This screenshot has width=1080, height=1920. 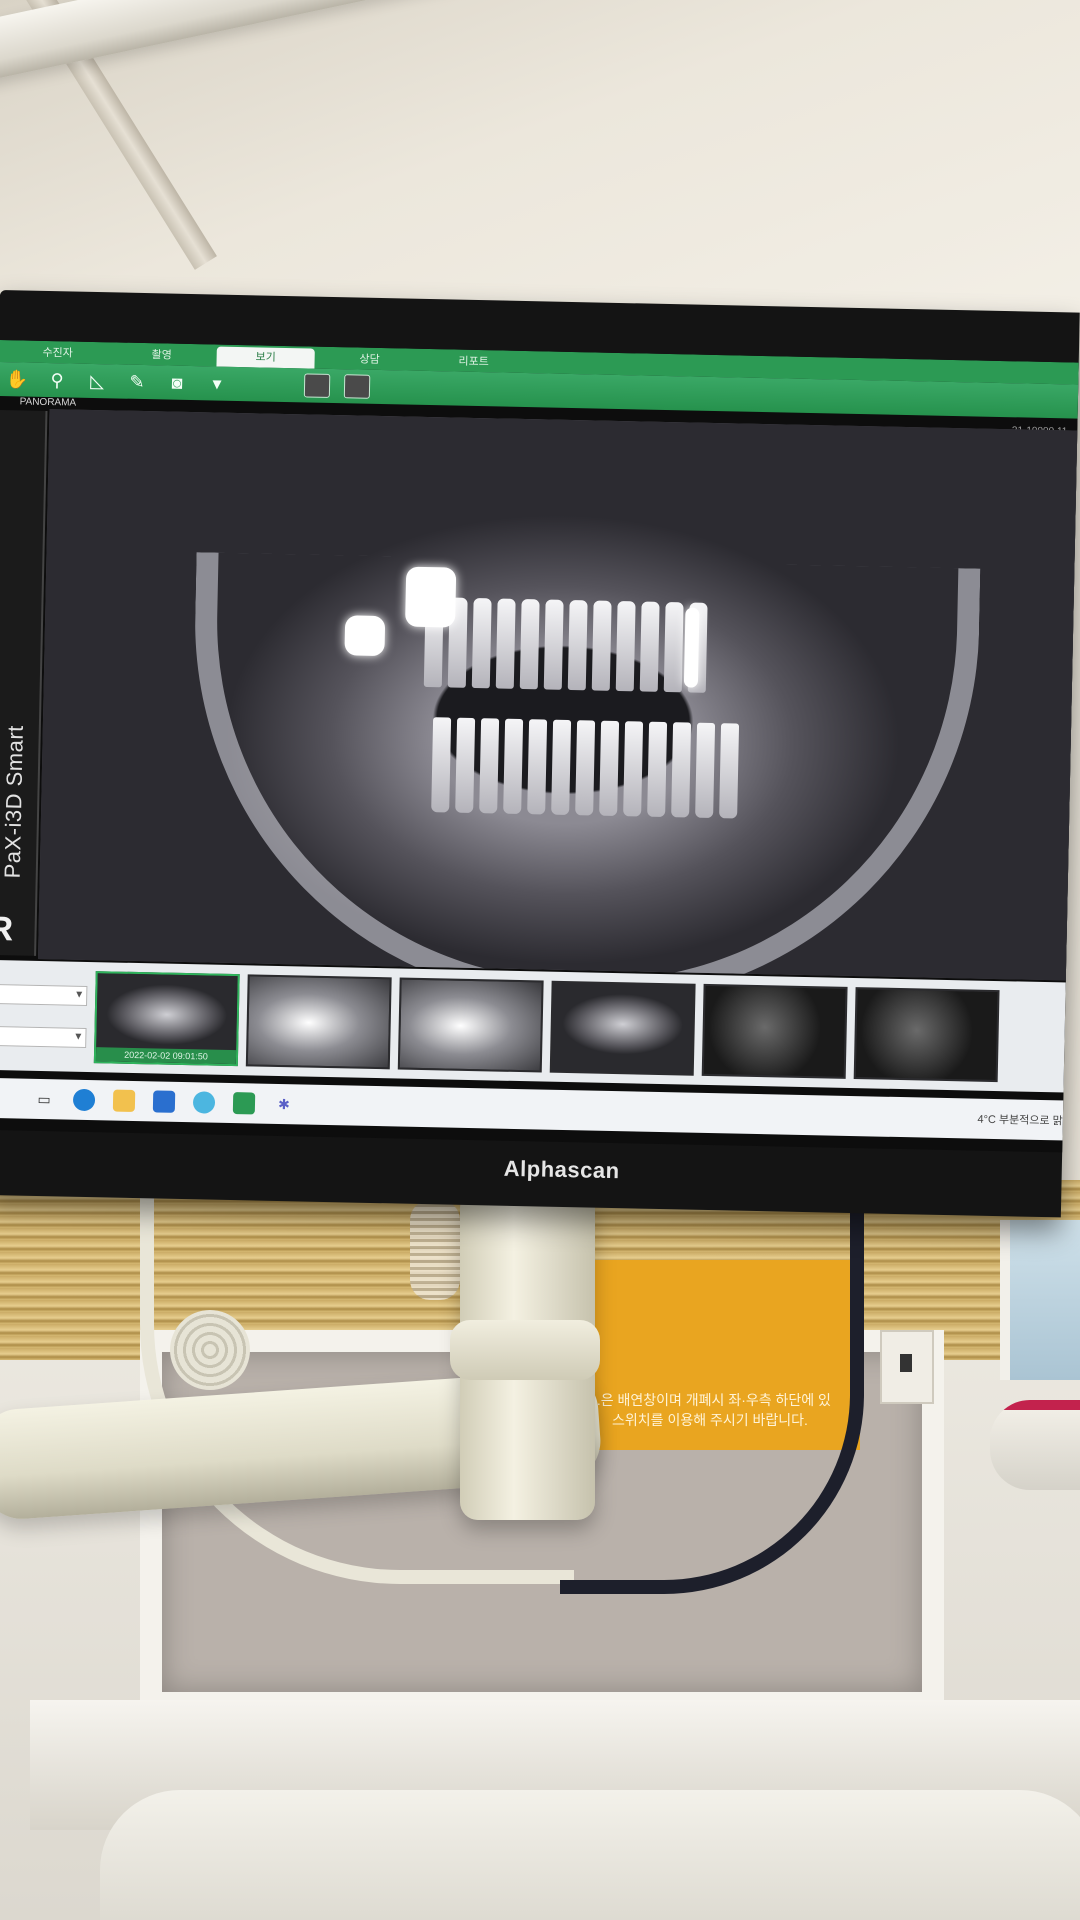 What do you see at coordinates (926, 1035) in the screenshot?
I see `thumbnail-3d` at bounding box center [926, 1035].